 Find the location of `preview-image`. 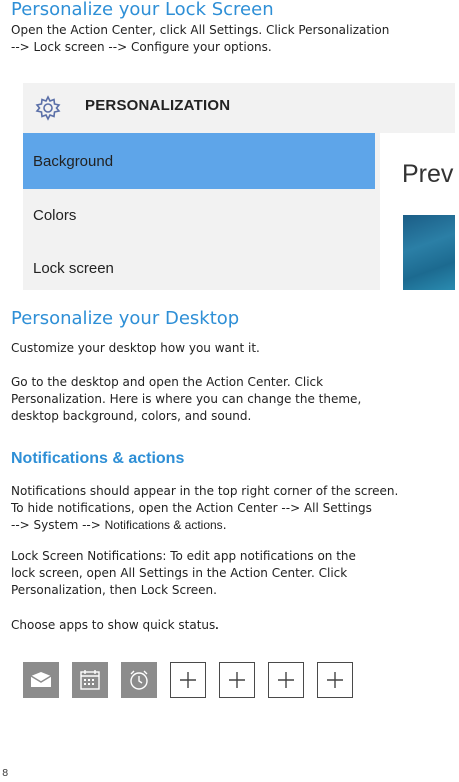

preview-image is located at coordinates (429, 252).